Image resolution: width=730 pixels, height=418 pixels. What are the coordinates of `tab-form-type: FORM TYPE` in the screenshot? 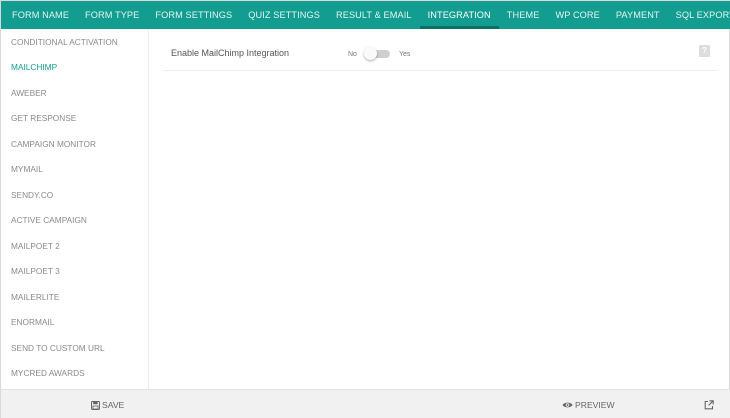 It's located at (112, 15).